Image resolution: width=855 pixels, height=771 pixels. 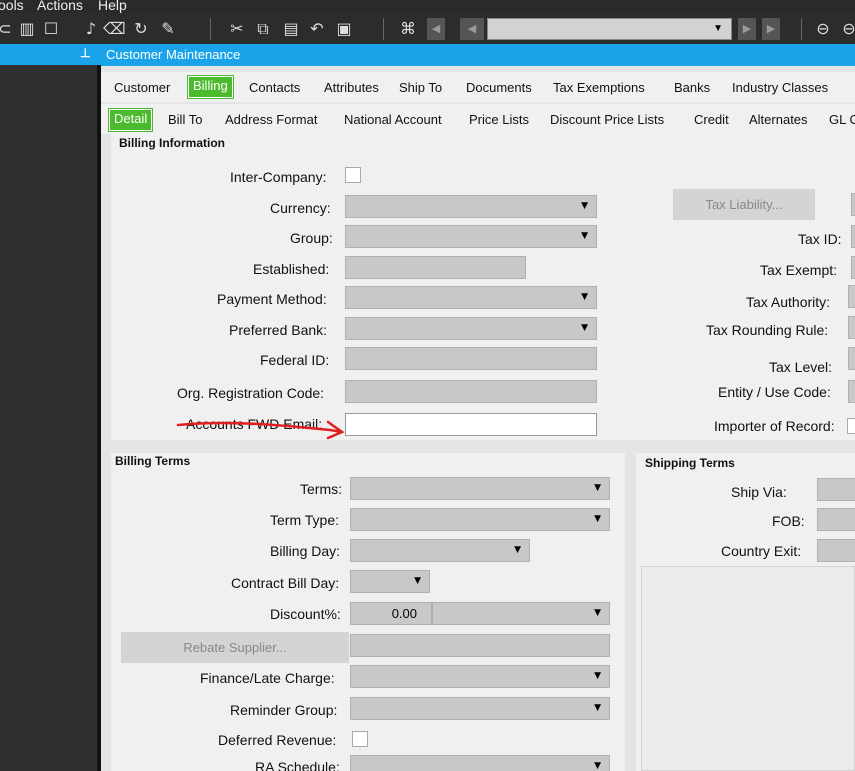 What do you see at coordinates (271, 119) in the screenshot?
I see `subtab-address-format: Address Format` at bounding box center [271, 119].